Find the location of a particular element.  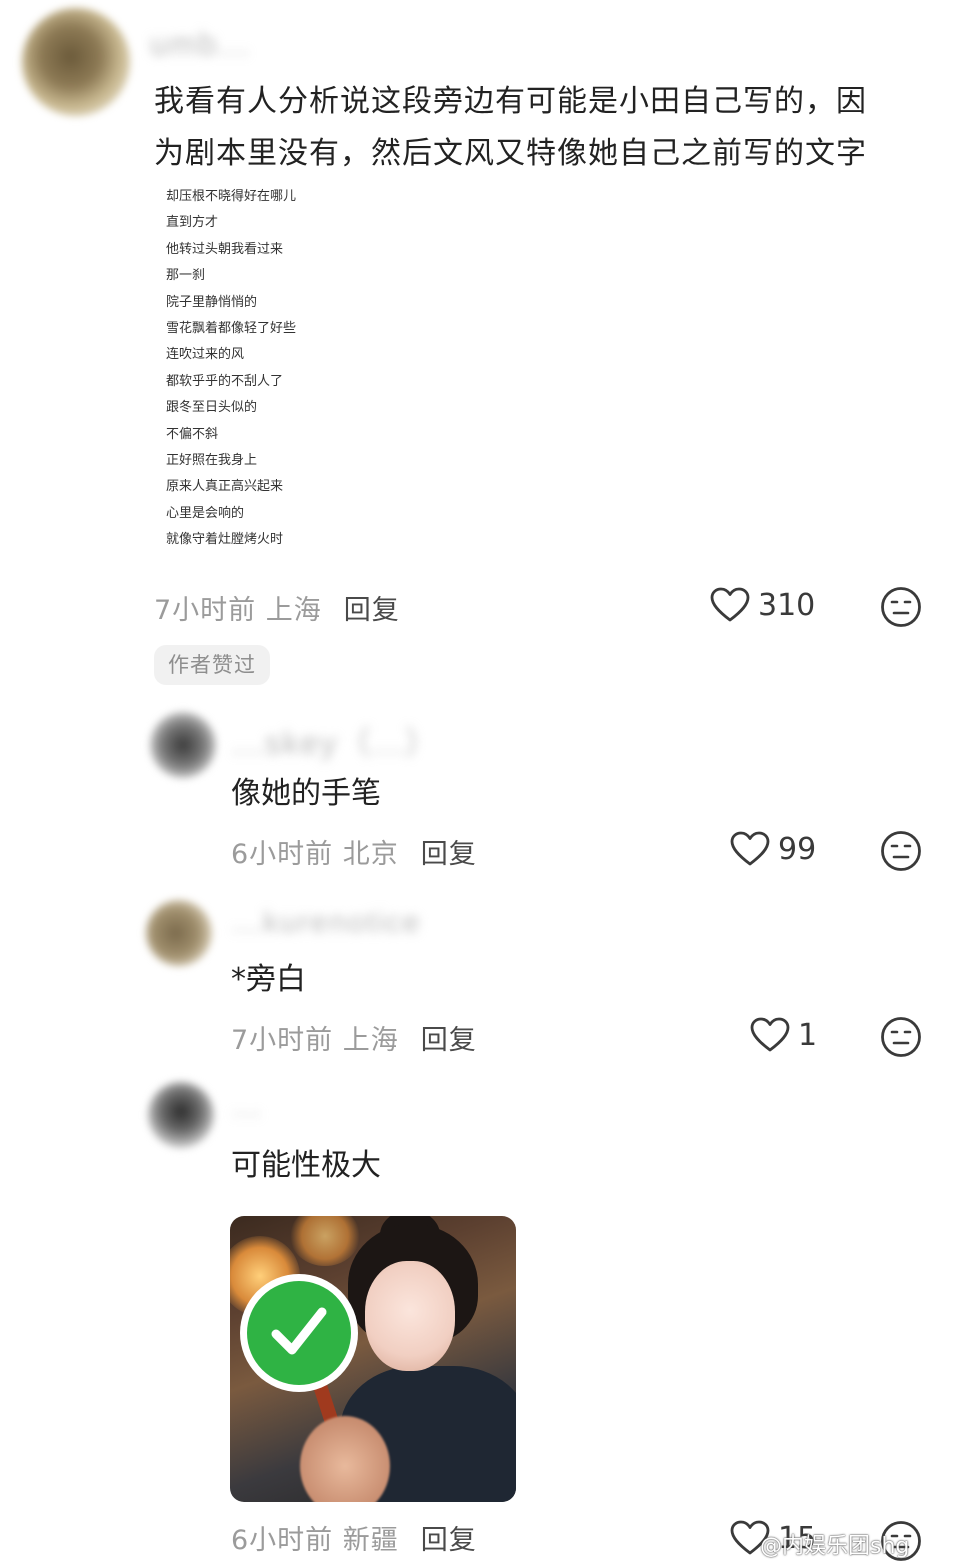

reply-text: *旁白 is located at coordinates (268, 979).